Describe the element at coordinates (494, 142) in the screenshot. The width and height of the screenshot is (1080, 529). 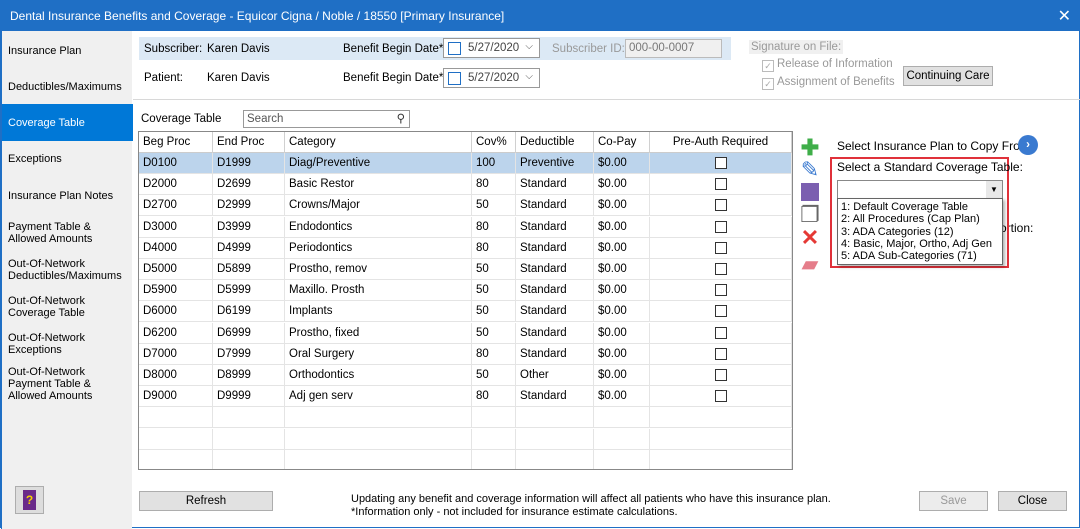
I see `column-header: Cov%` at that location.